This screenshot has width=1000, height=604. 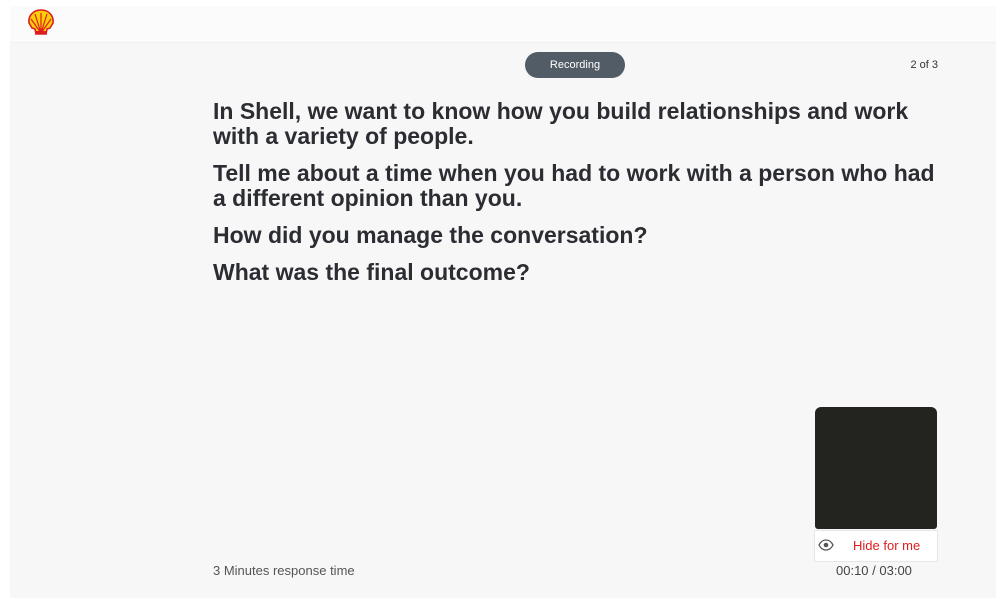 What do you see at coordinates (876, 468) in the screenshot?
I see `webcam-preview` at bounding box center [876, 468].